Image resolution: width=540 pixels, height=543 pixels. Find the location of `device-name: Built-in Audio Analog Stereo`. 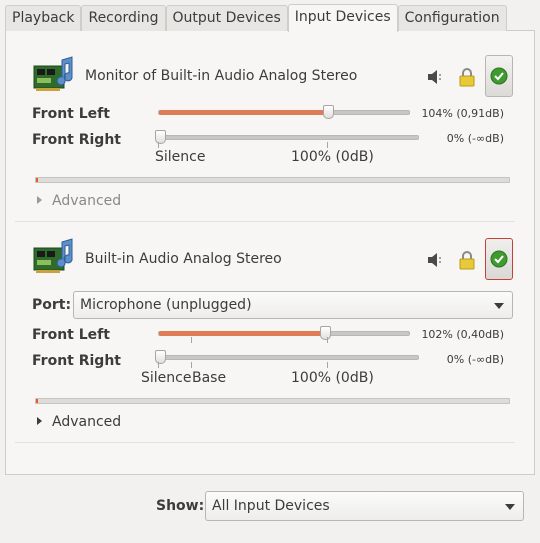

device-name: Built-in Audio Analog Stereo is located at coordinates (183, 259).